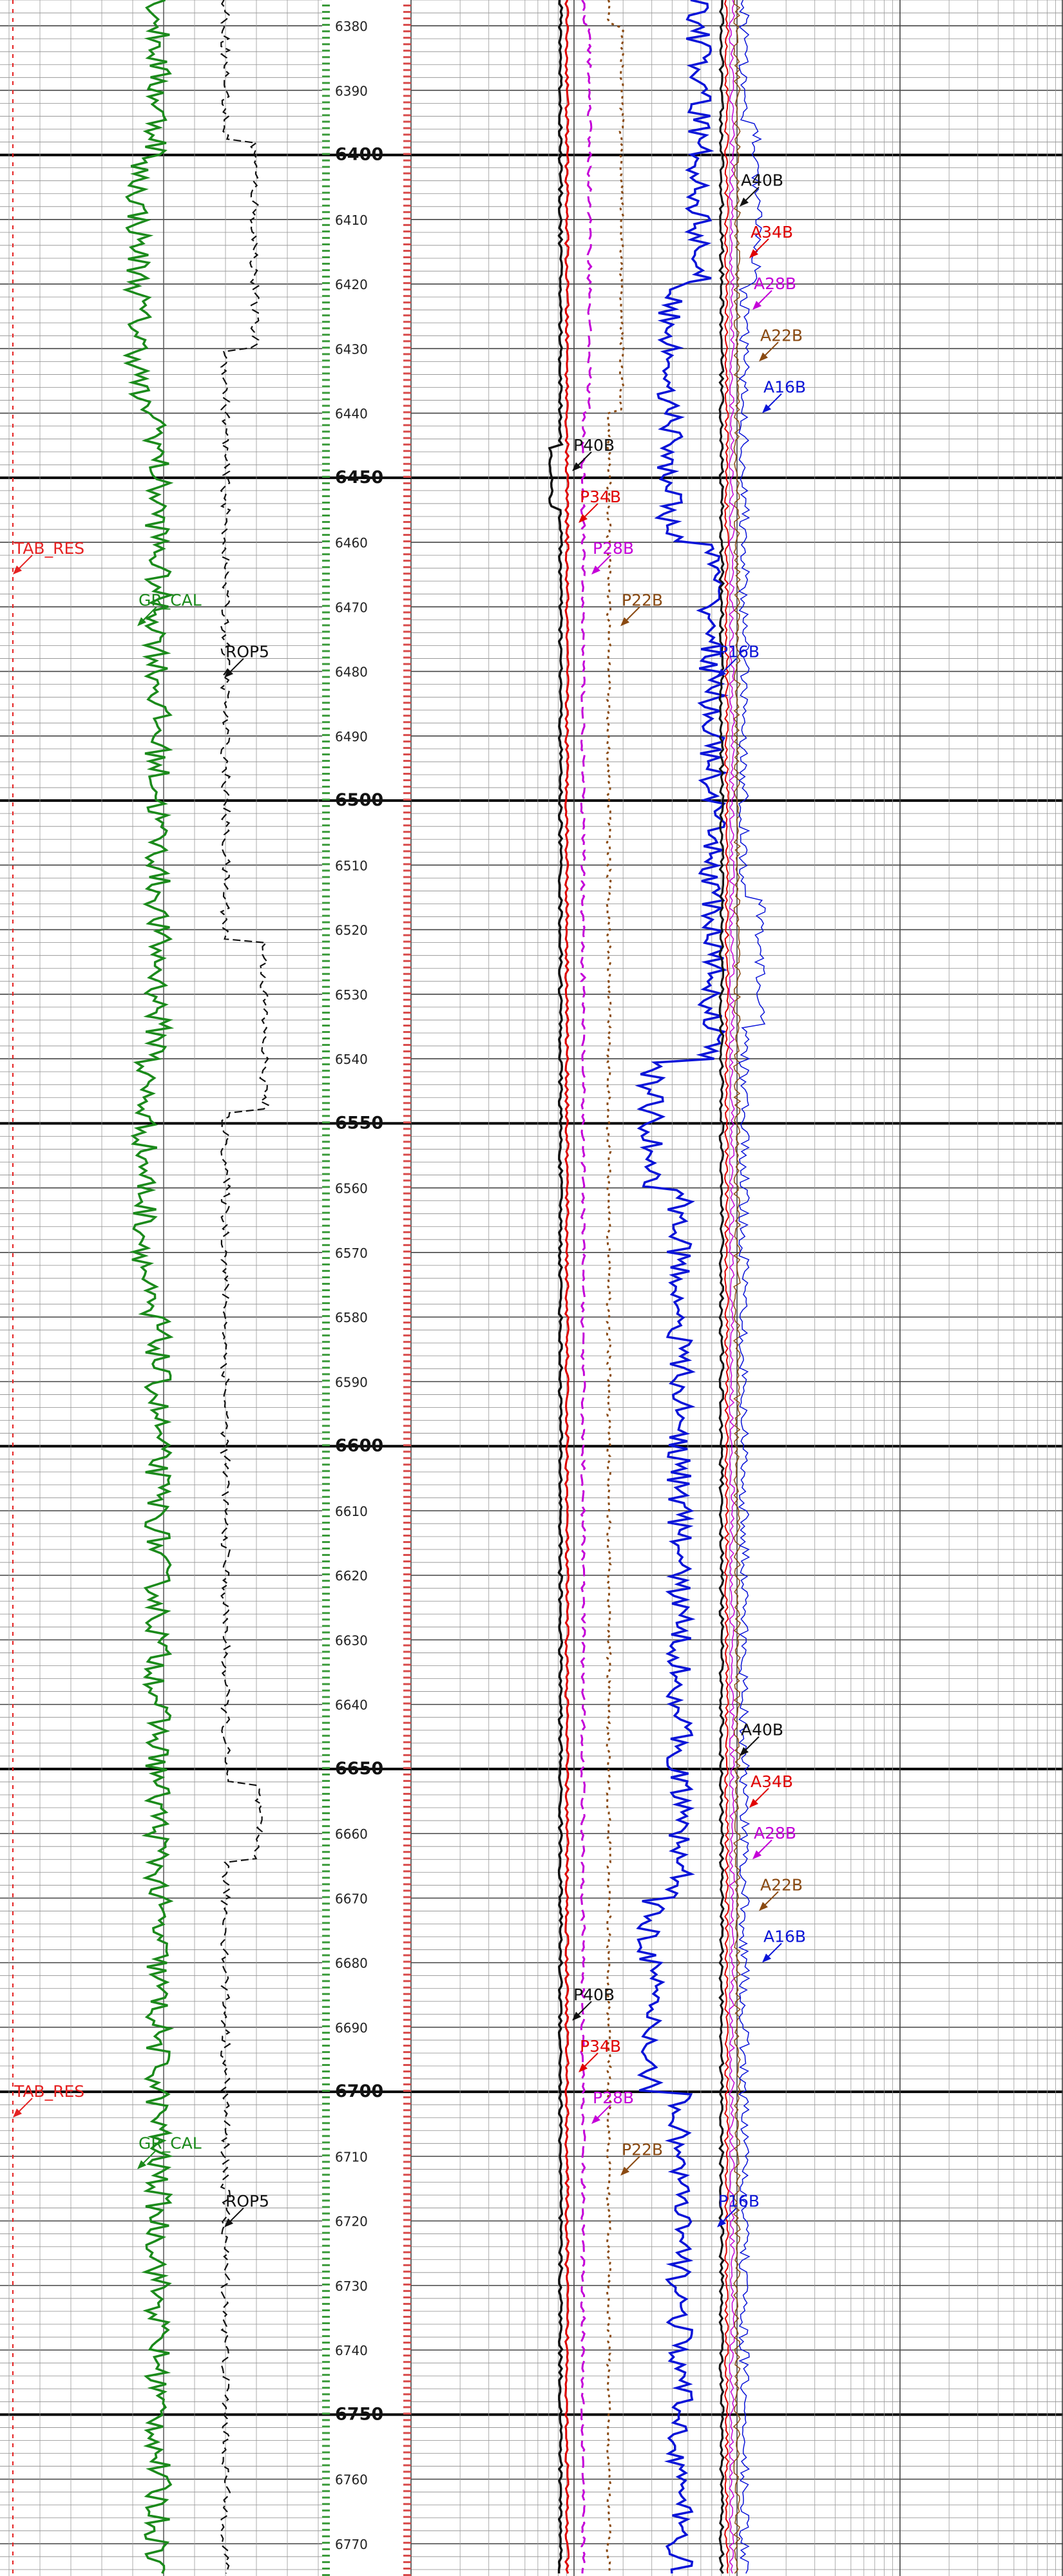 The image size is (1063, 2576). What do you see at coordinates (351, 1706) in the screenshot?
I see `depth-label: 6640` at bounding box center [351, 1706].